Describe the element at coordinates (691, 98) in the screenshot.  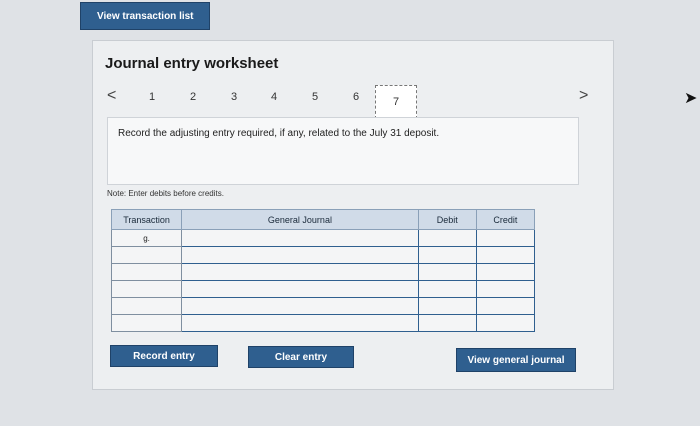
I see `mouse-cursor-icon: ➤` at that location.